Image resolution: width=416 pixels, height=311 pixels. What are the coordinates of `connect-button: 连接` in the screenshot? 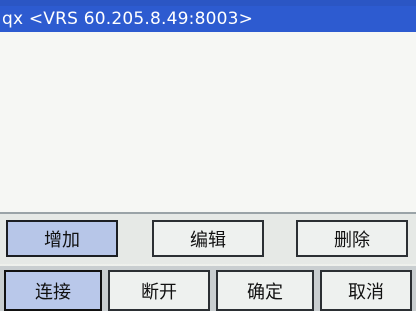 It's located at (53, 290).